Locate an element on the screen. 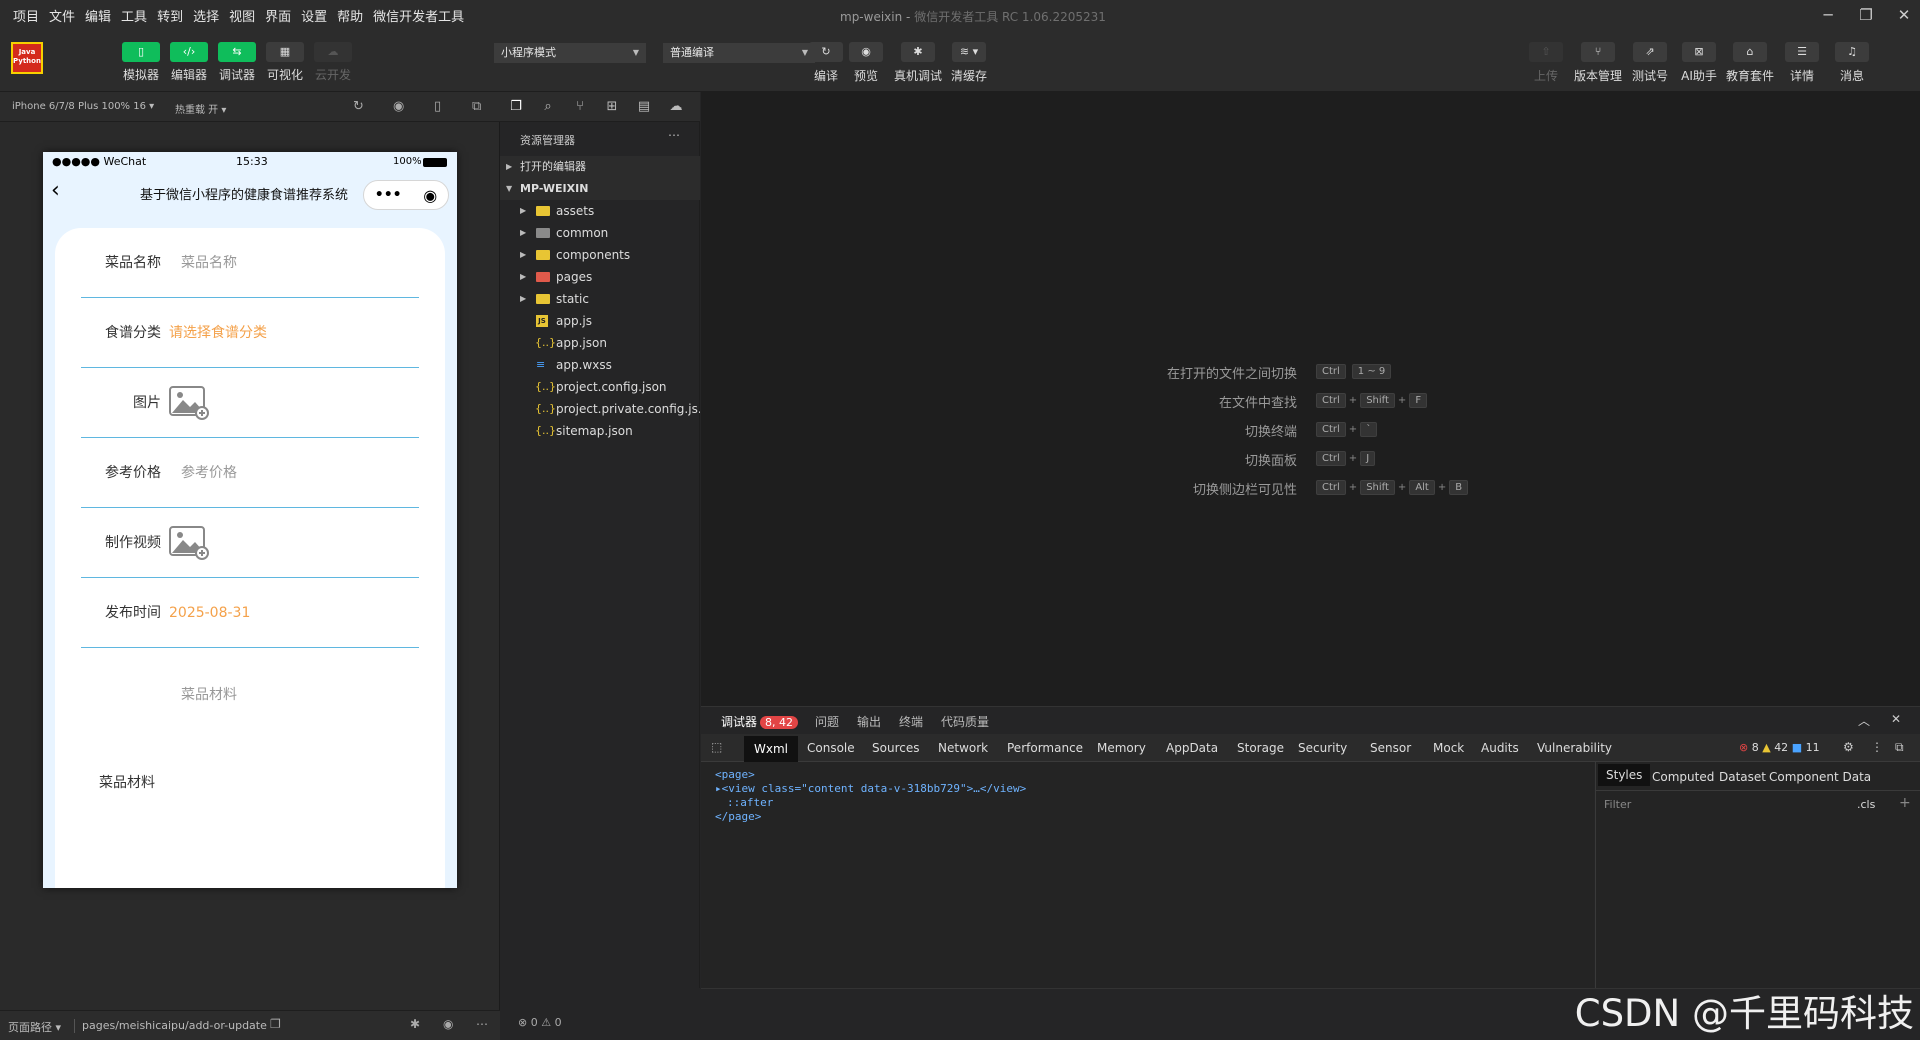 The width and height of the screenshot is (1920, 1040). tree-item-project-config-json: {..} project.config.json is located at coordinates (600, 387).